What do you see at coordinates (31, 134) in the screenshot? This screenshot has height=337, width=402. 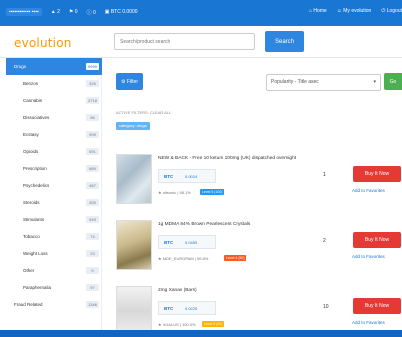 I see `sidebar-item-label: Ecstasy` at bounding box center [31, 134].